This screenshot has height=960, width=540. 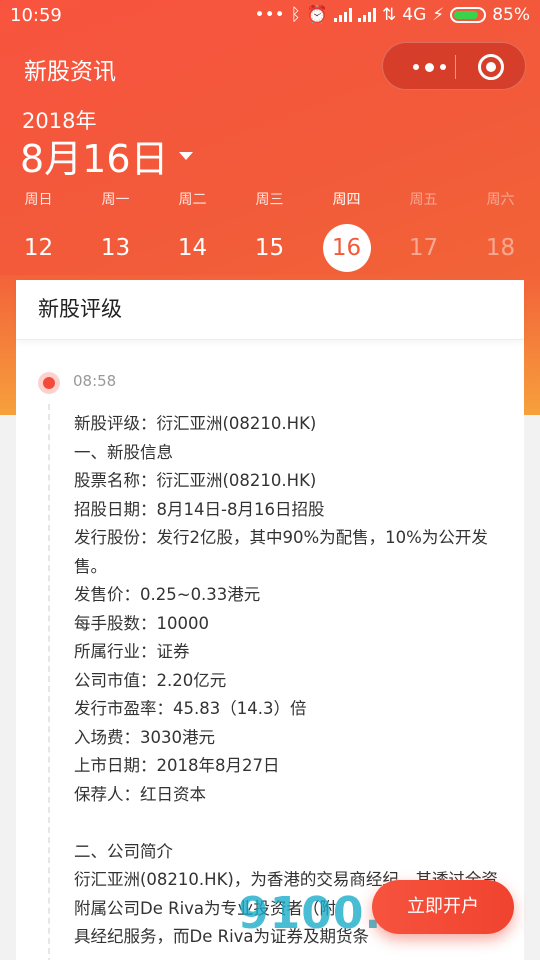 I want to click on more-dots-icon, so click(x=429, y=67).